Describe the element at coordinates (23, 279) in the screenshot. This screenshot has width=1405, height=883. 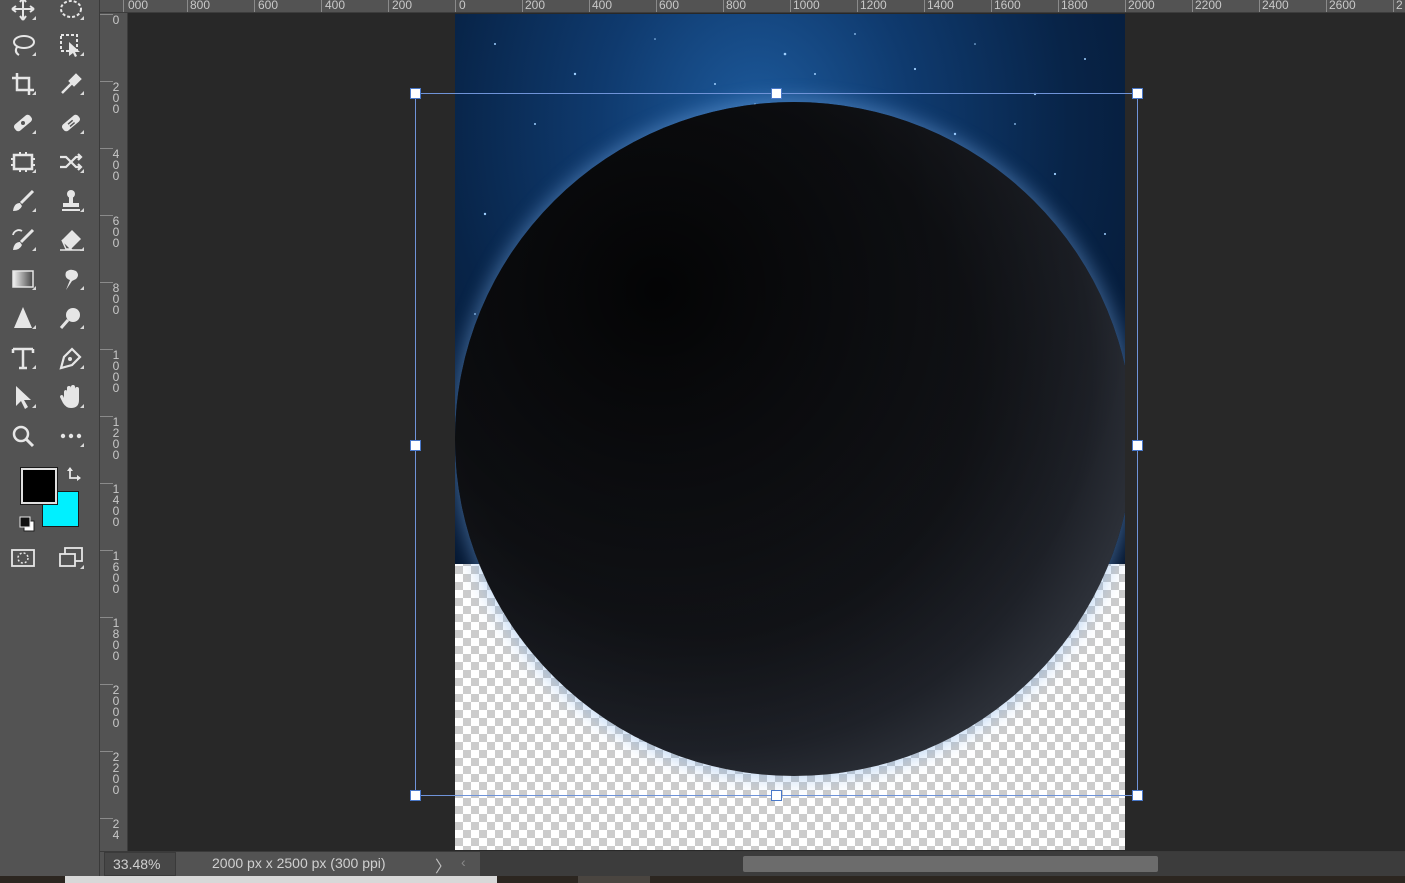
I see `gradient-tool` at that location.